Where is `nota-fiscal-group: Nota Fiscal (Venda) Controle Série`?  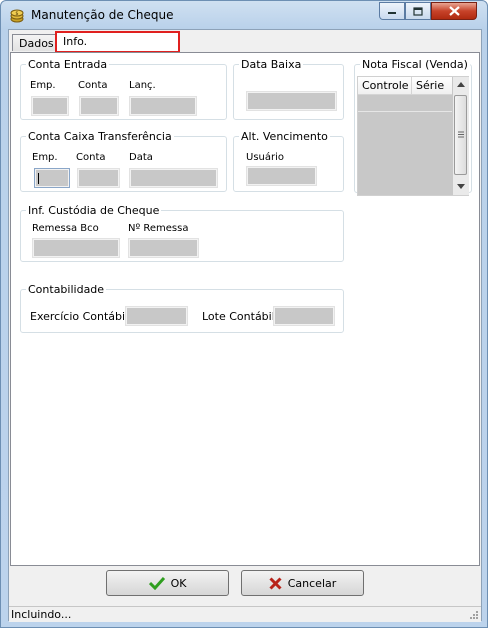
nota-fiscal-group: Nota Fiscal (Venda) Controle Série is located at coordinates (413, 127).